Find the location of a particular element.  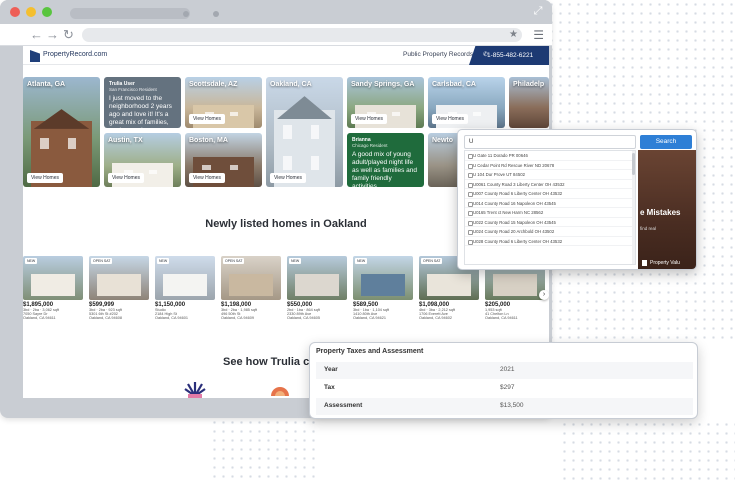

phone-number: 1-855-482-6221 is located at coordinates (510, 55).